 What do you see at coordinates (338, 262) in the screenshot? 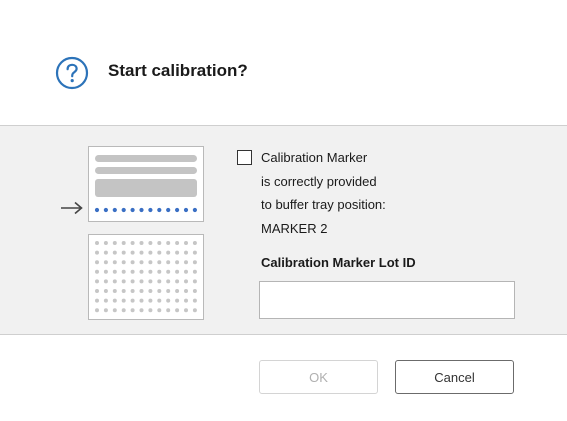
I see `lot-id-label: Calibration Marker Lot ID` at bounding box center [338, 262].